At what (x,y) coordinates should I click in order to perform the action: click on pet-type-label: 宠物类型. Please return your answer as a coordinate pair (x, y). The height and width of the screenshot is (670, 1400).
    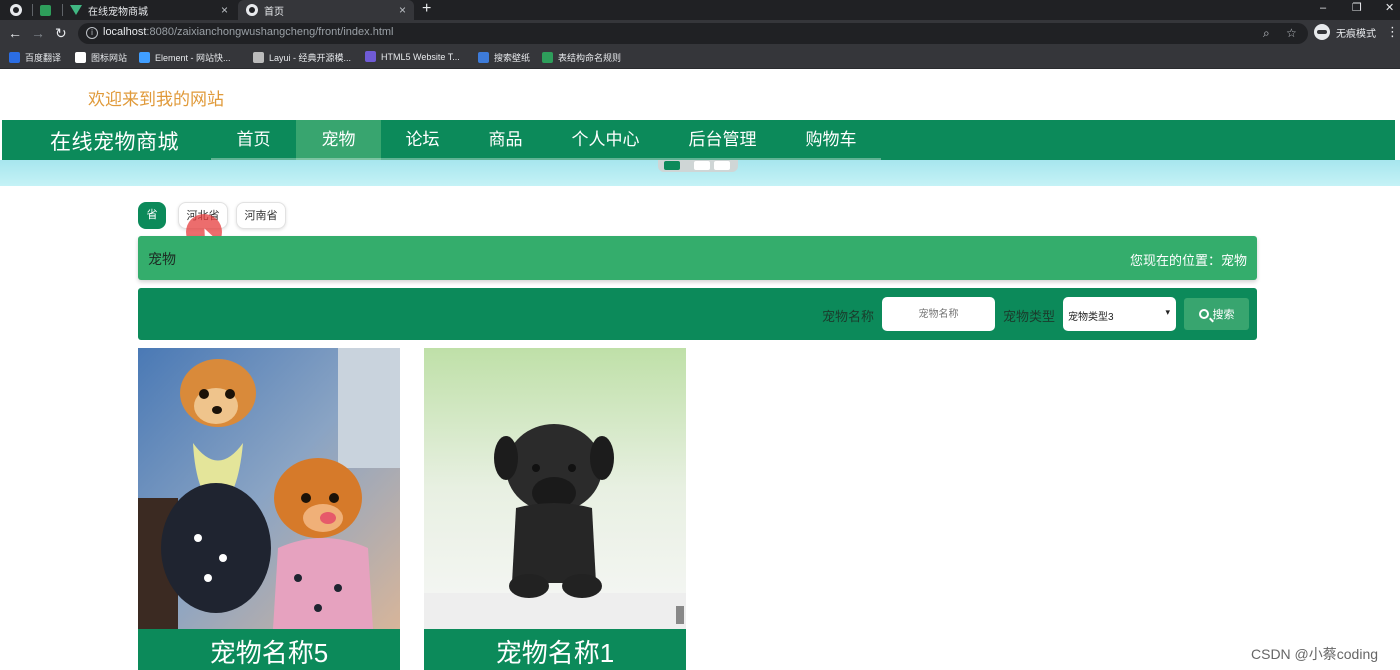
    Looking at the image, I should click on (1029, 316).